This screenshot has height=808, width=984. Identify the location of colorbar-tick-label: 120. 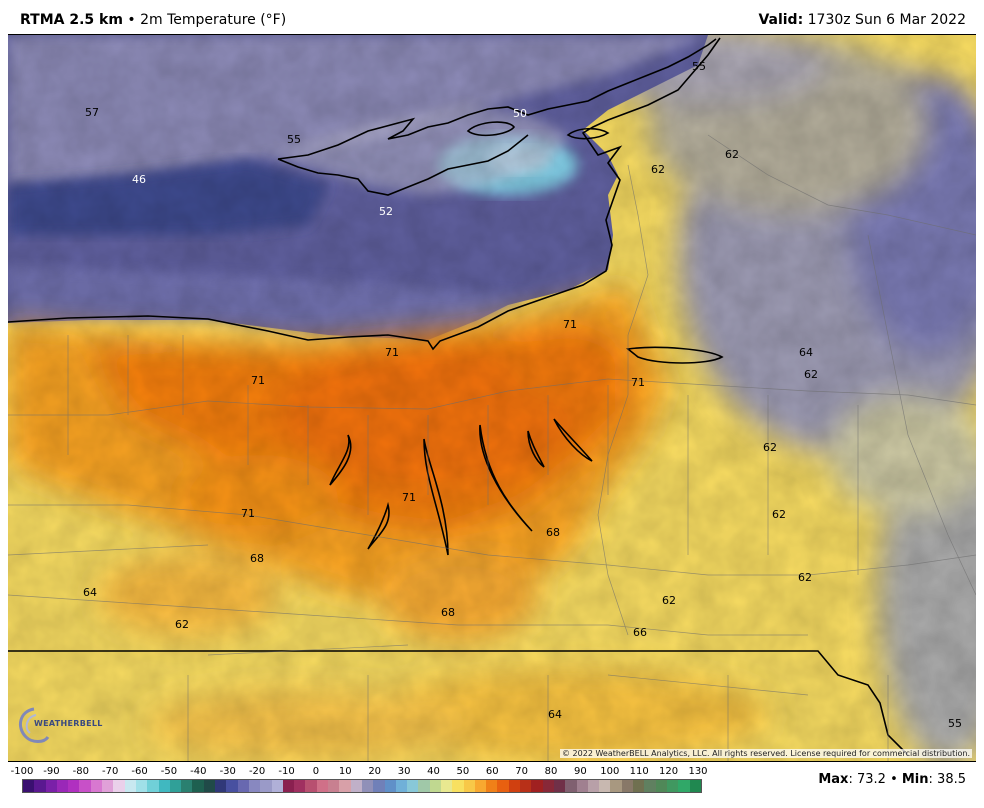
(669, 771).